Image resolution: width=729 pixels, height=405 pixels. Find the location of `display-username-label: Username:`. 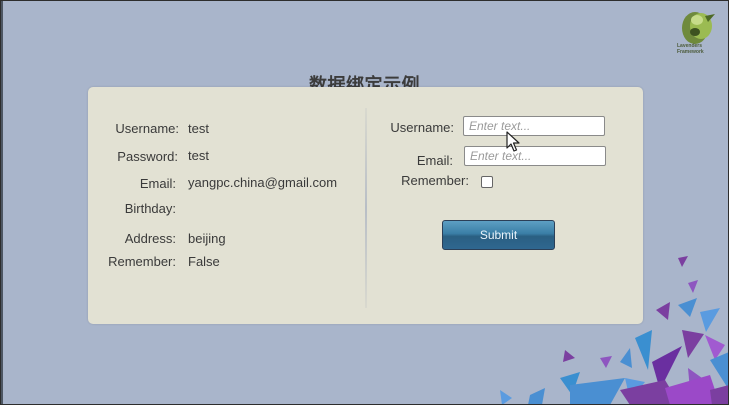

display-username-label: Username: is located at coordinates (147, 128).